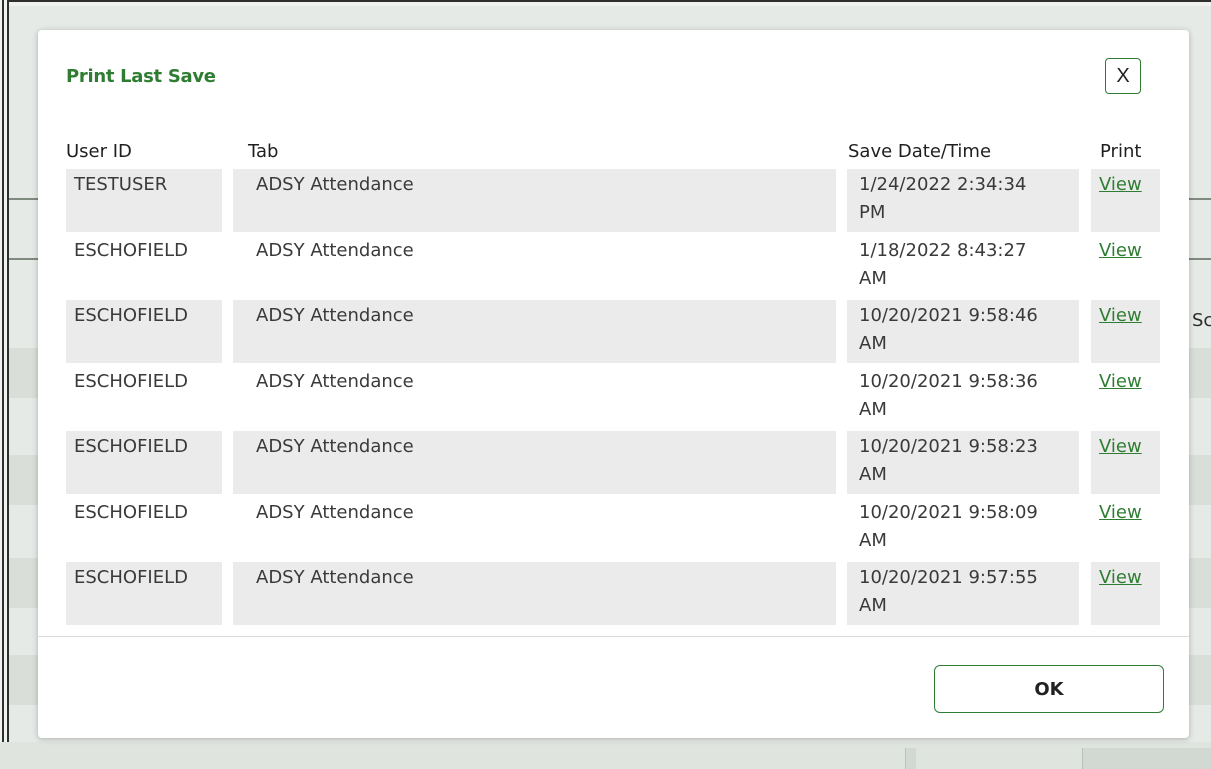 The height and width of the screenshot is (769, 1211). Describe the element at coordinates (1123, 76) in the screenshot. I see `close-button: X` at that location.